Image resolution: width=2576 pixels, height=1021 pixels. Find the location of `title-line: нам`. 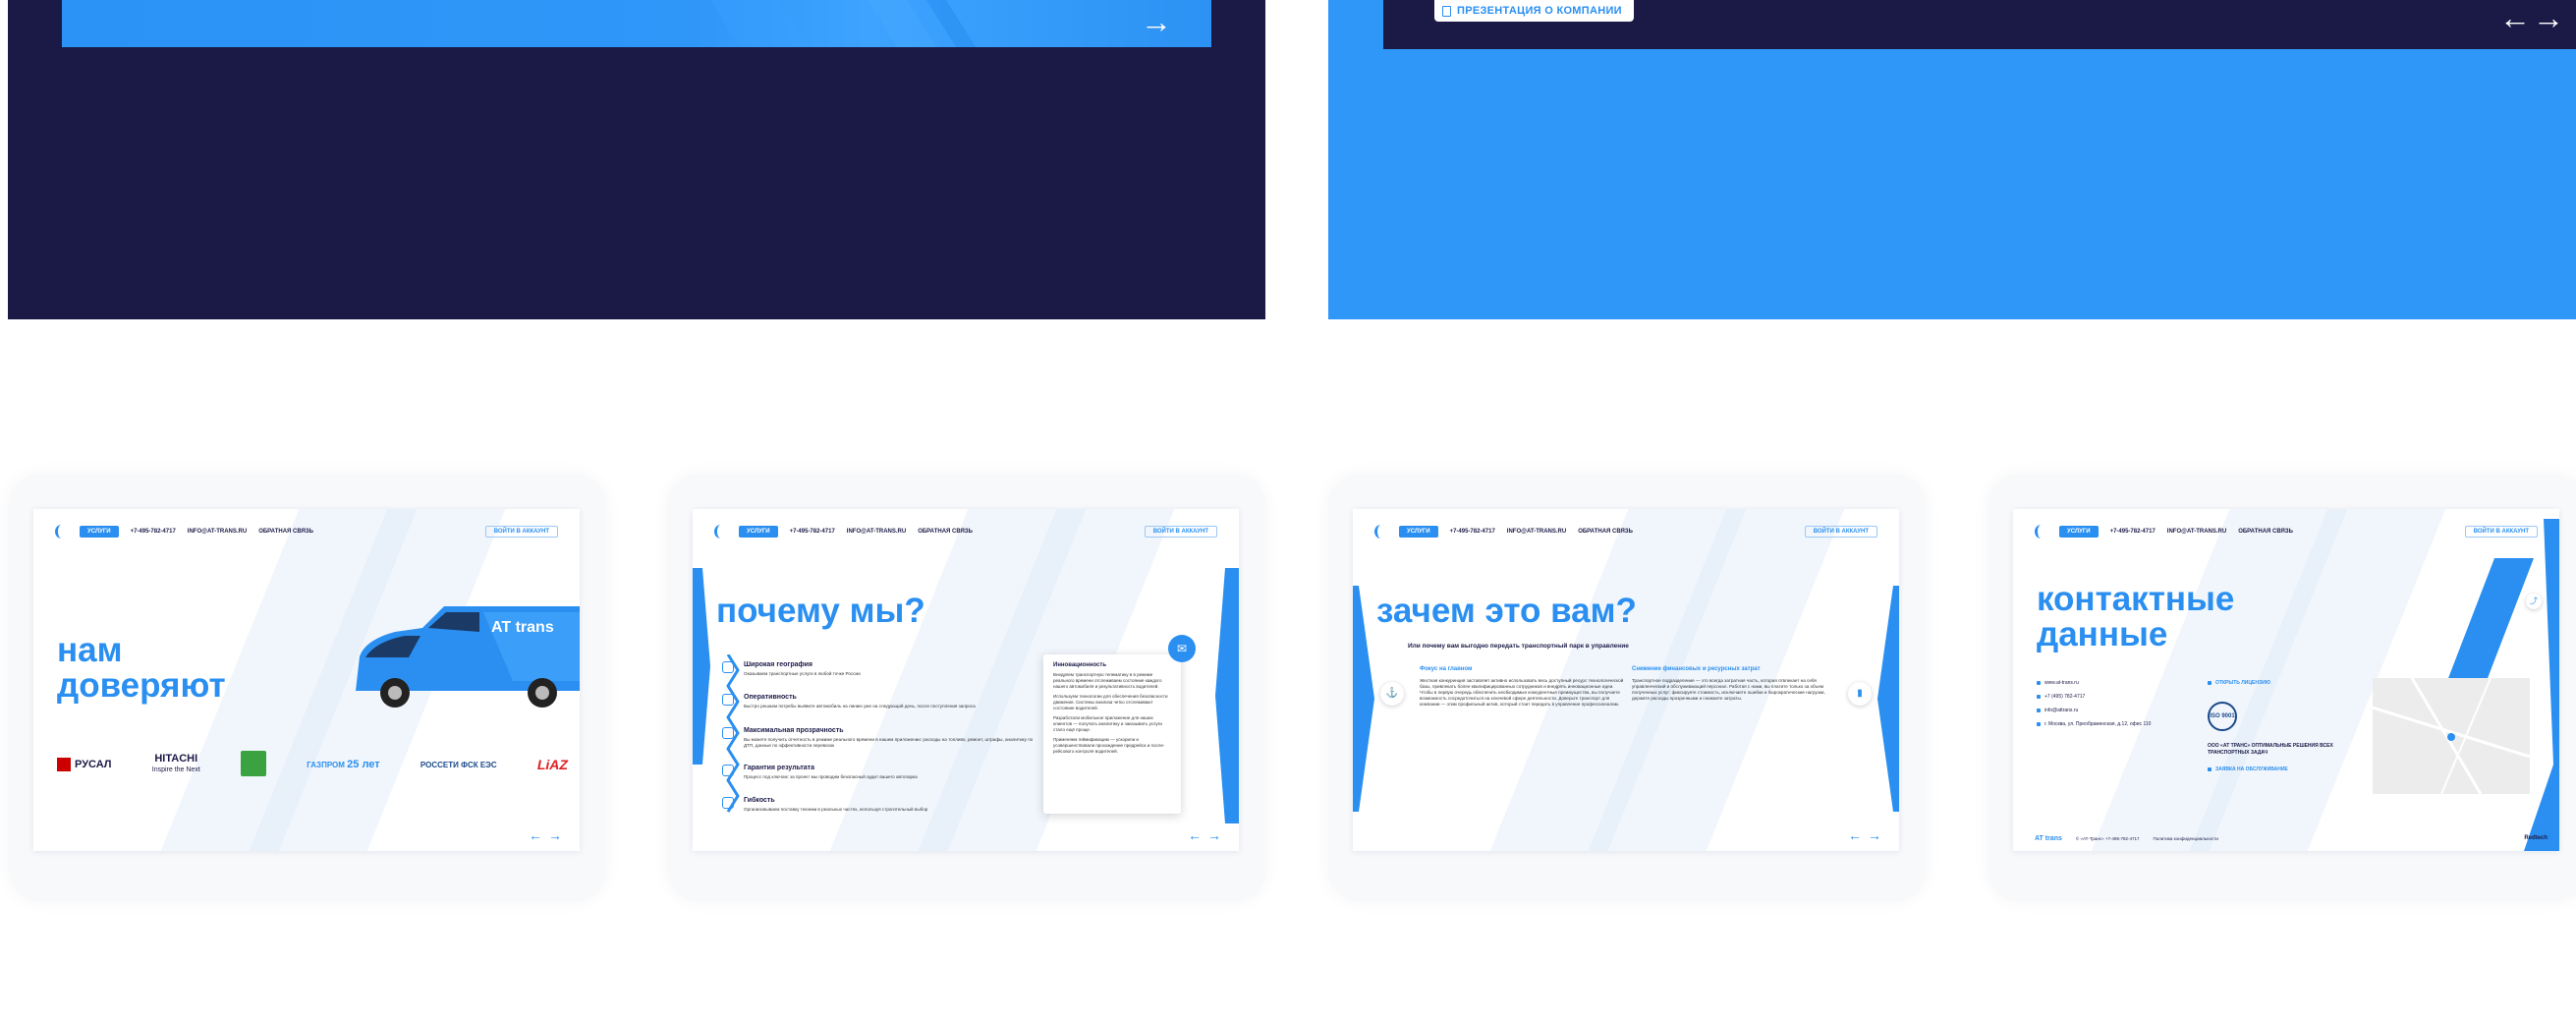

title-line: нам is located at coordinates (90, 650).